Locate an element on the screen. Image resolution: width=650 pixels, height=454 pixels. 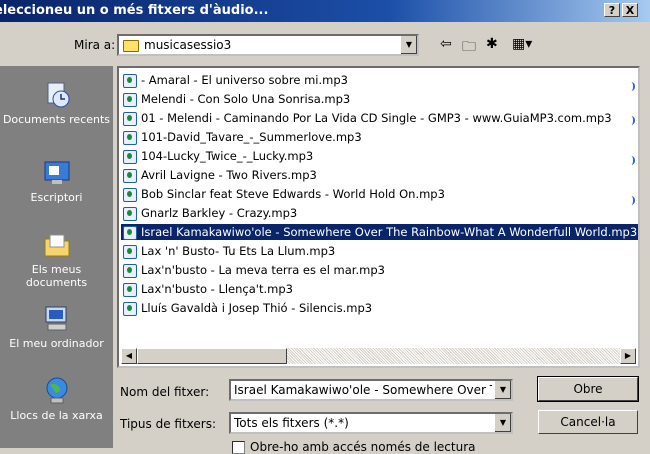
file-name: - Amaral - El universo sobre mi.mp3 is located at coordinates (244, 80).